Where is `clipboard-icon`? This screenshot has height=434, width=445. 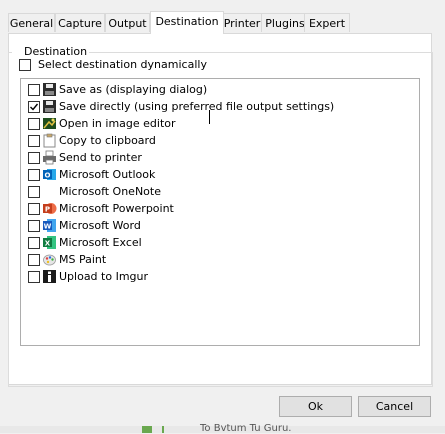 clipboard-icon is located at coordinates (49, 140).